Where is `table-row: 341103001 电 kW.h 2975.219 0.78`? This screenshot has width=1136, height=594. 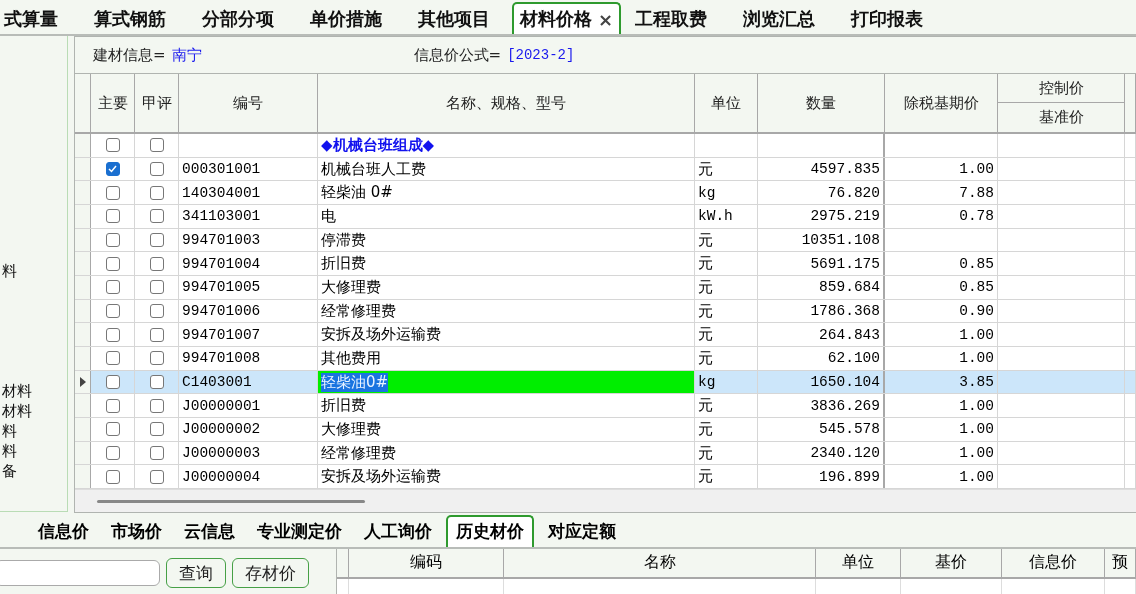
table-row: 341103001 电 kW.h 2975.219 0.78 is located at coordinates (605, 217).